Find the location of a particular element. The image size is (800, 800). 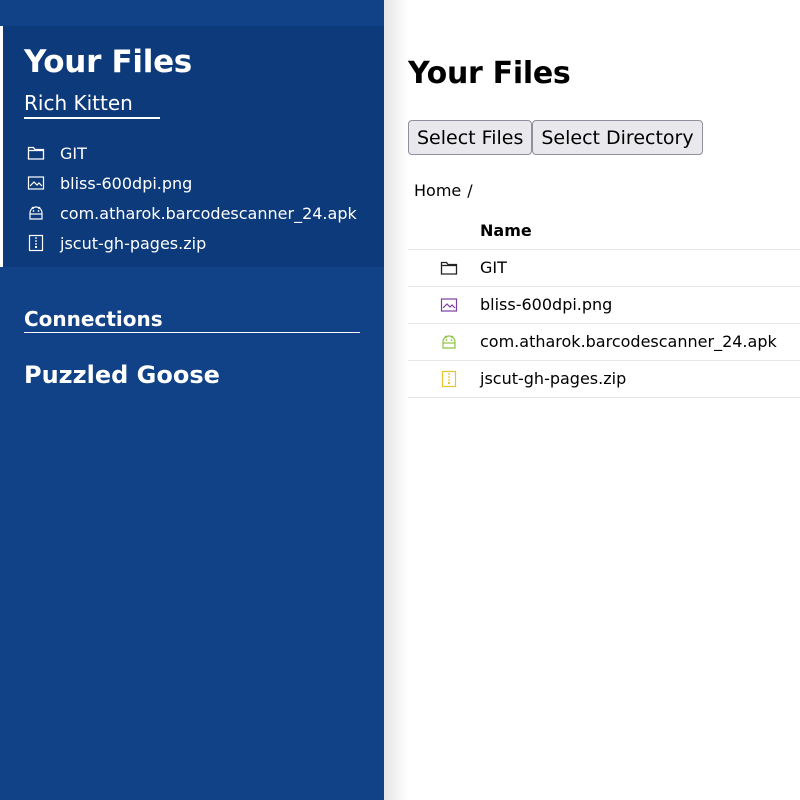

button-row: Select Files Select Directory is located at coordinates (555, 137).